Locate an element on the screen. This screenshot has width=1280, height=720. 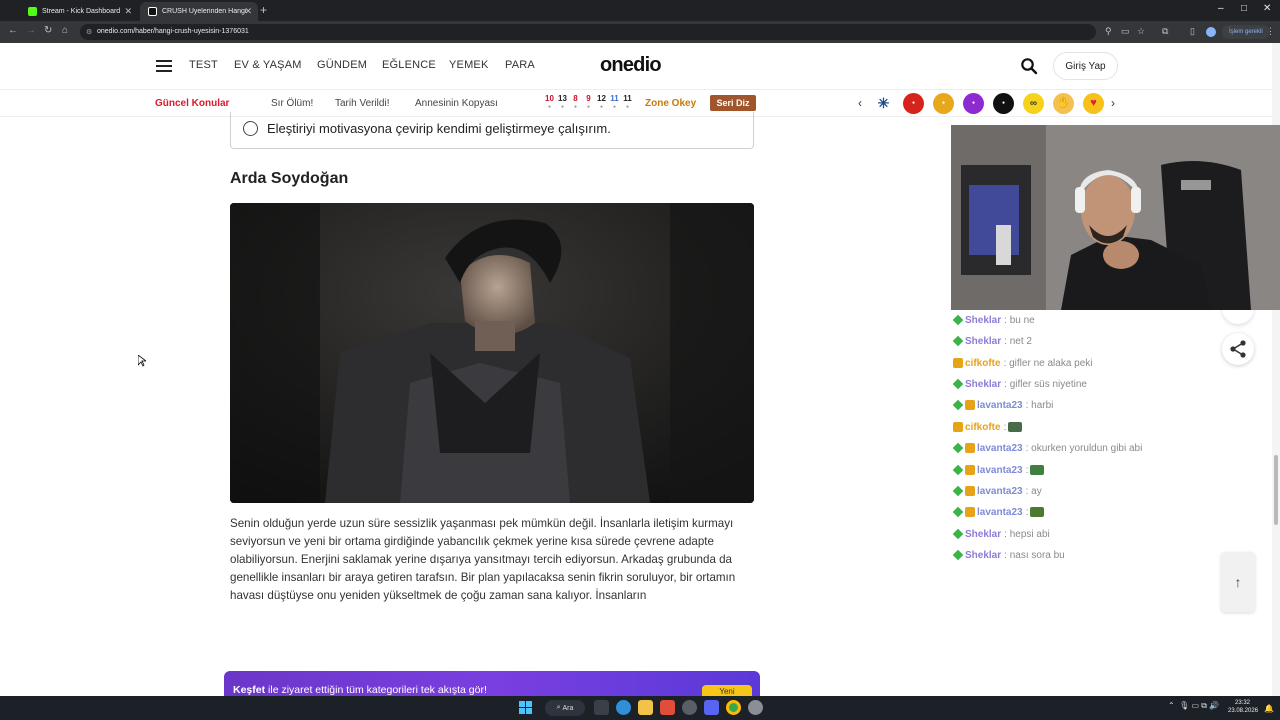
chat-message: Sheklar : hepsi abi is located at coordinates (1001, 534).